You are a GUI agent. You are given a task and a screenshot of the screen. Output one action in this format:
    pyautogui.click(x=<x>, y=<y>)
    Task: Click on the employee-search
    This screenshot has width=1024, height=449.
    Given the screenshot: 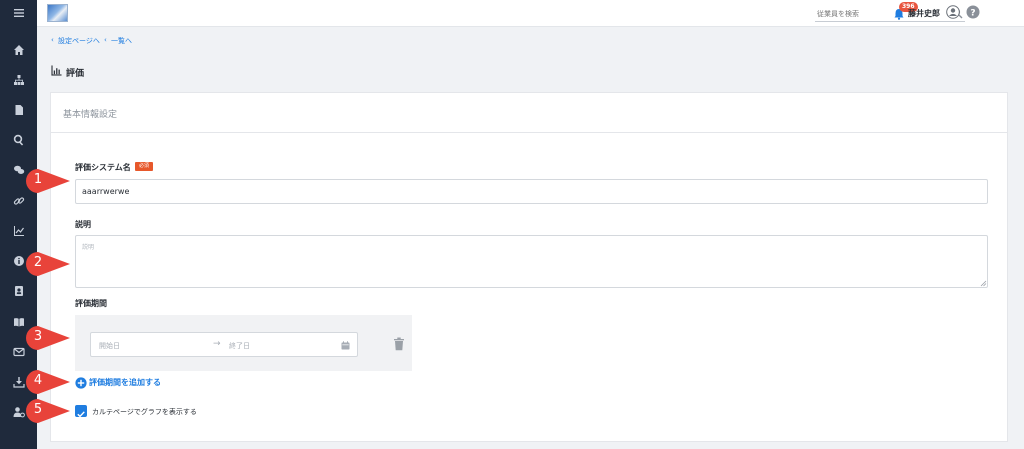 What is the action you would take?
    pyautogui.click(x=890, y=14)
    